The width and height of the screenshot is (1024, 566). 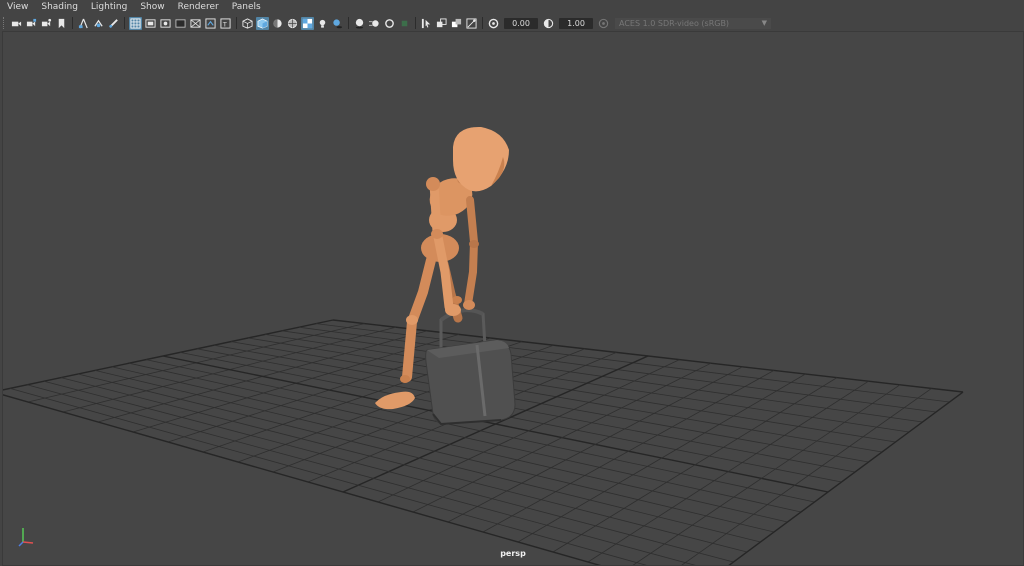 I want to click on gate-mask-icon, so click(x=180, y=23).